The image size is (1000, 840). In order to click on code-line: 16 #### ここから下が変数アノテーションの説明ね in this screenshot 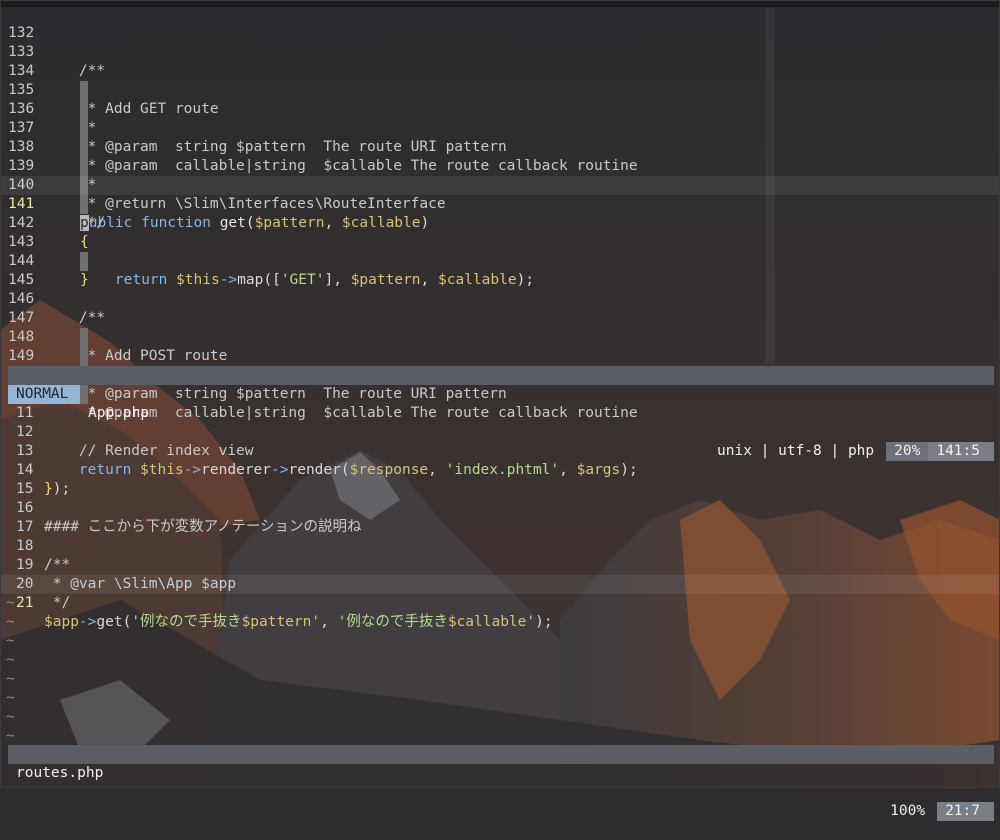, I will do `click(500, 507)`.